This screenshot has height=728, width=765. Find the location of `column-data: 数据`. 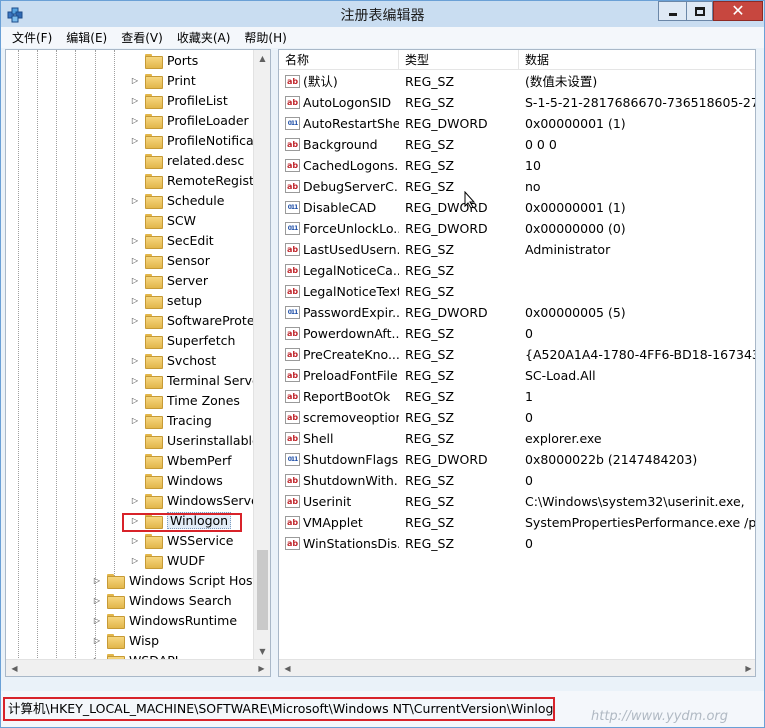

column-data: 数据 is located at coordinates (637, 60).